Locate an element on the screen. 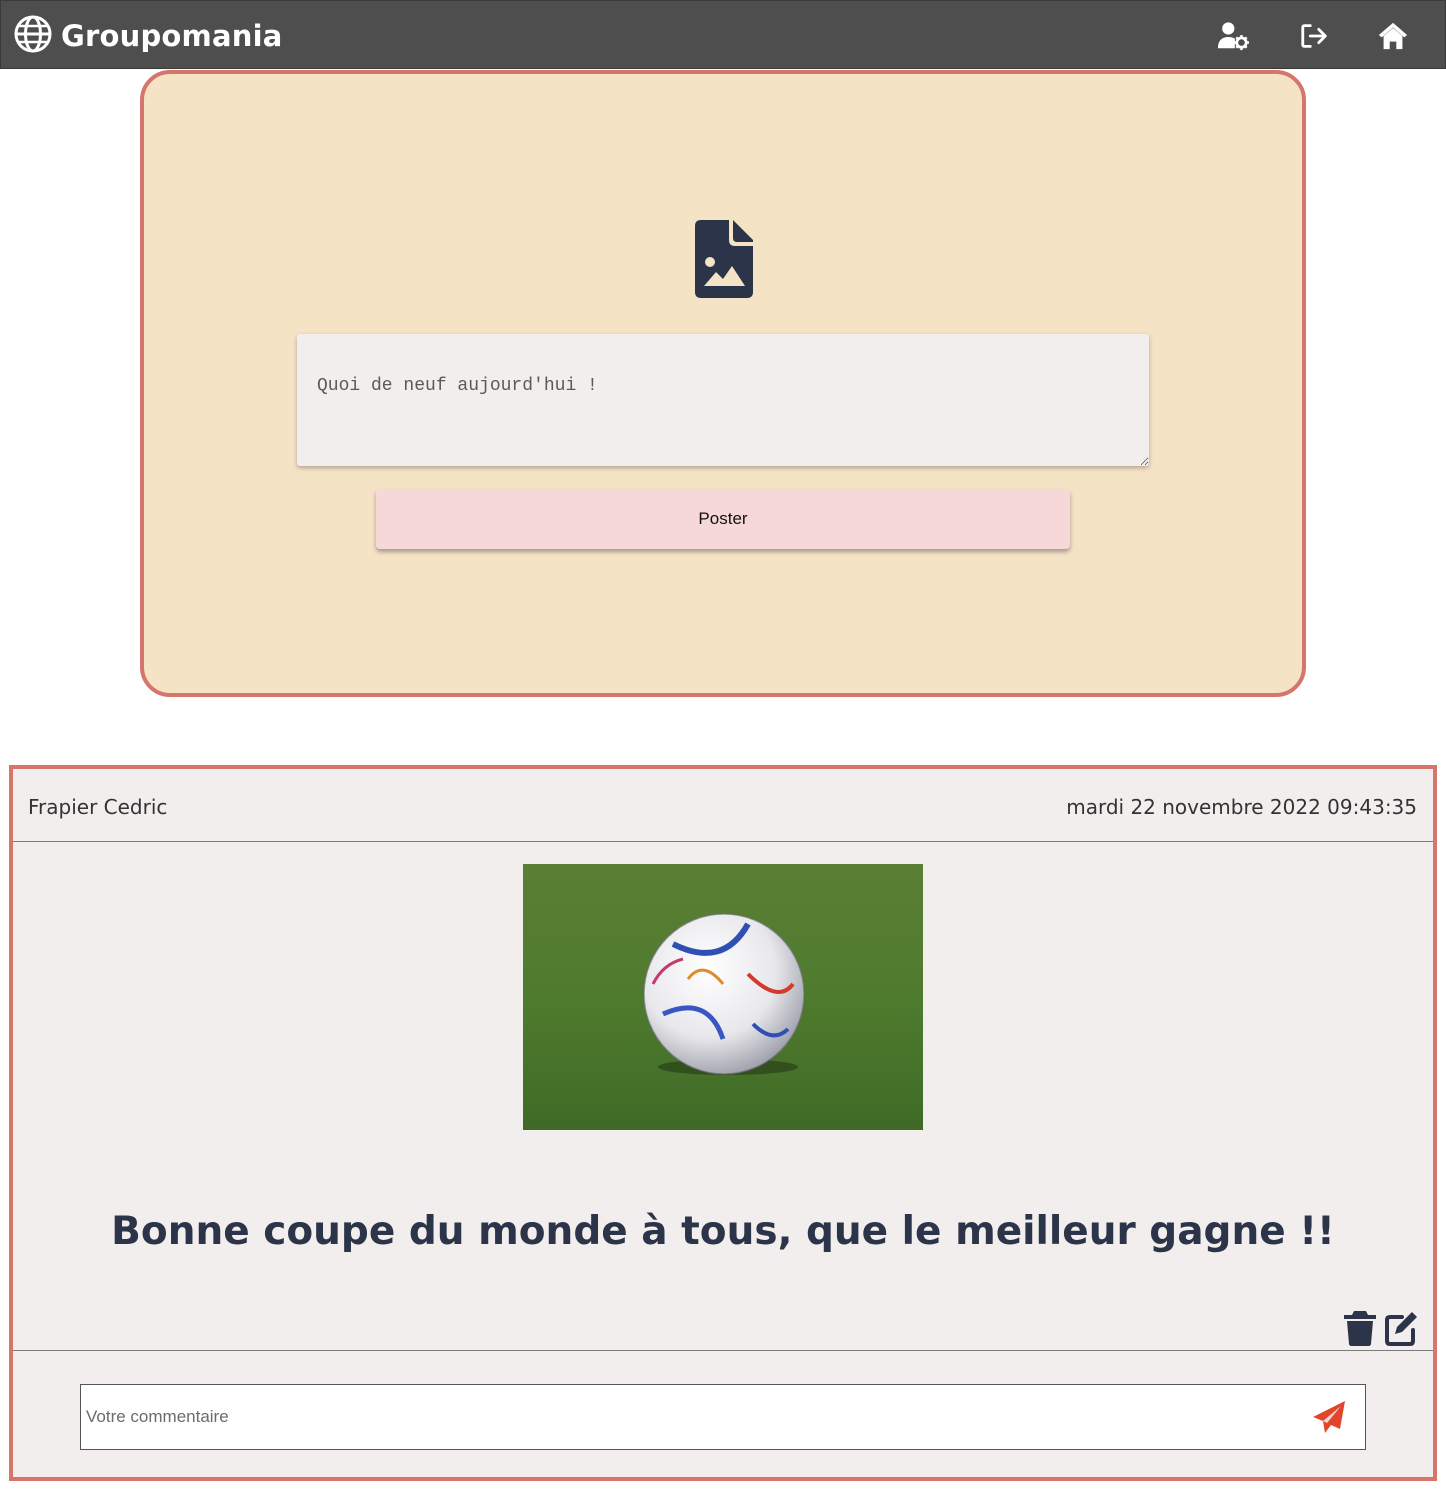  trash-icon is located at coordinates (1360, 1328).